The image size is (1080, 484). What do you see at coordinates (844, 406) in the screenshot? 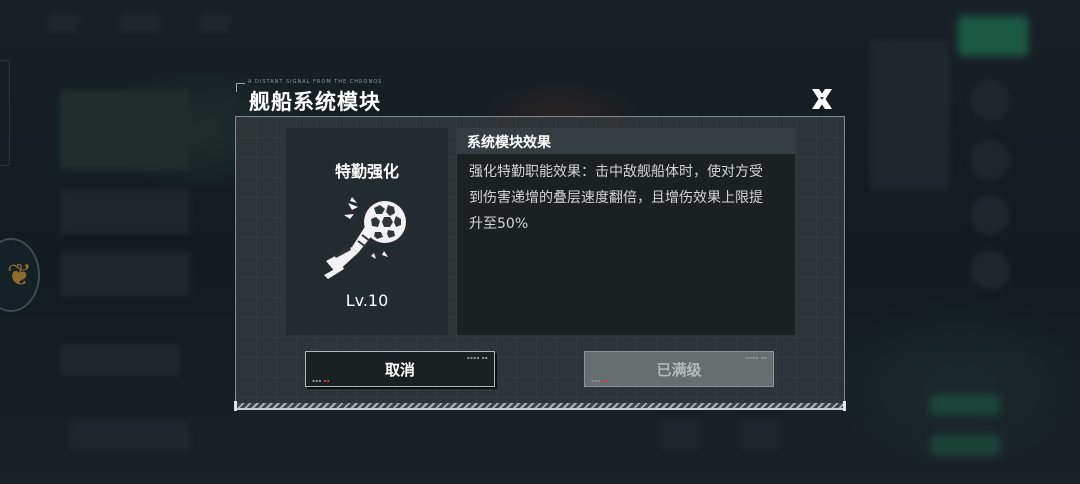
I see `panel-cap-right` at bounding box center [844, 406].